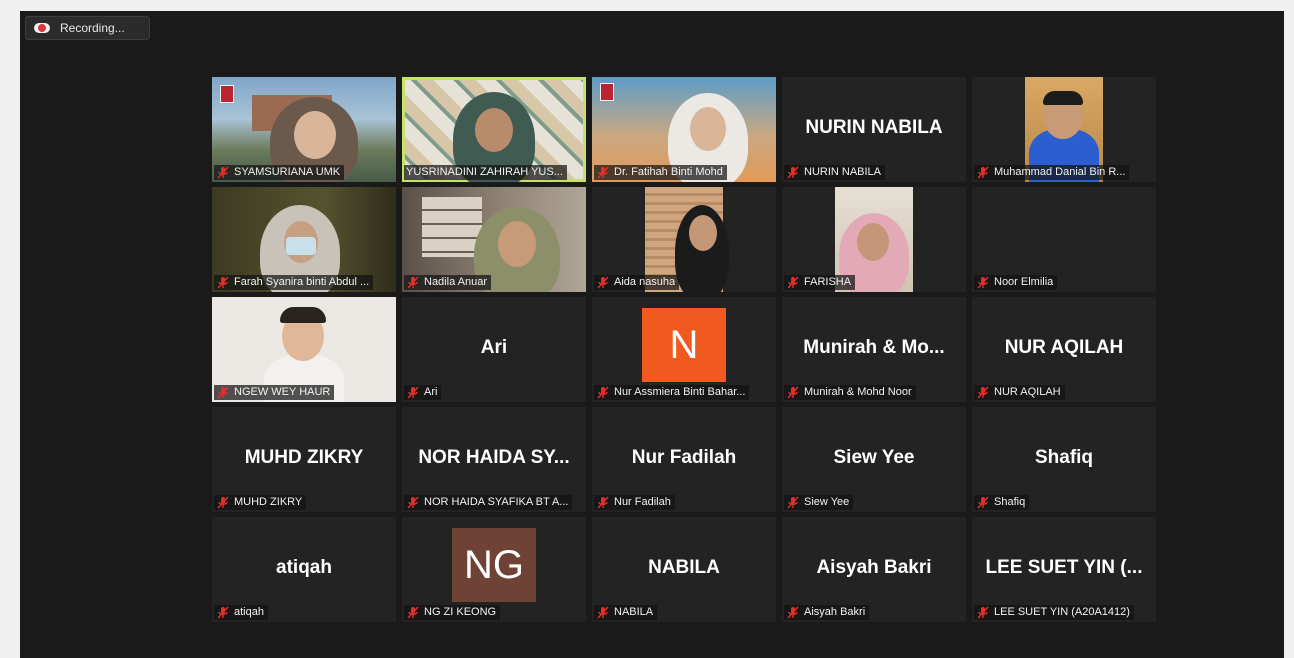  Describe the element at coordinates (452, 612) in the screenshot. I see `participant-name-tag: NG ZI KEONG` at that location.